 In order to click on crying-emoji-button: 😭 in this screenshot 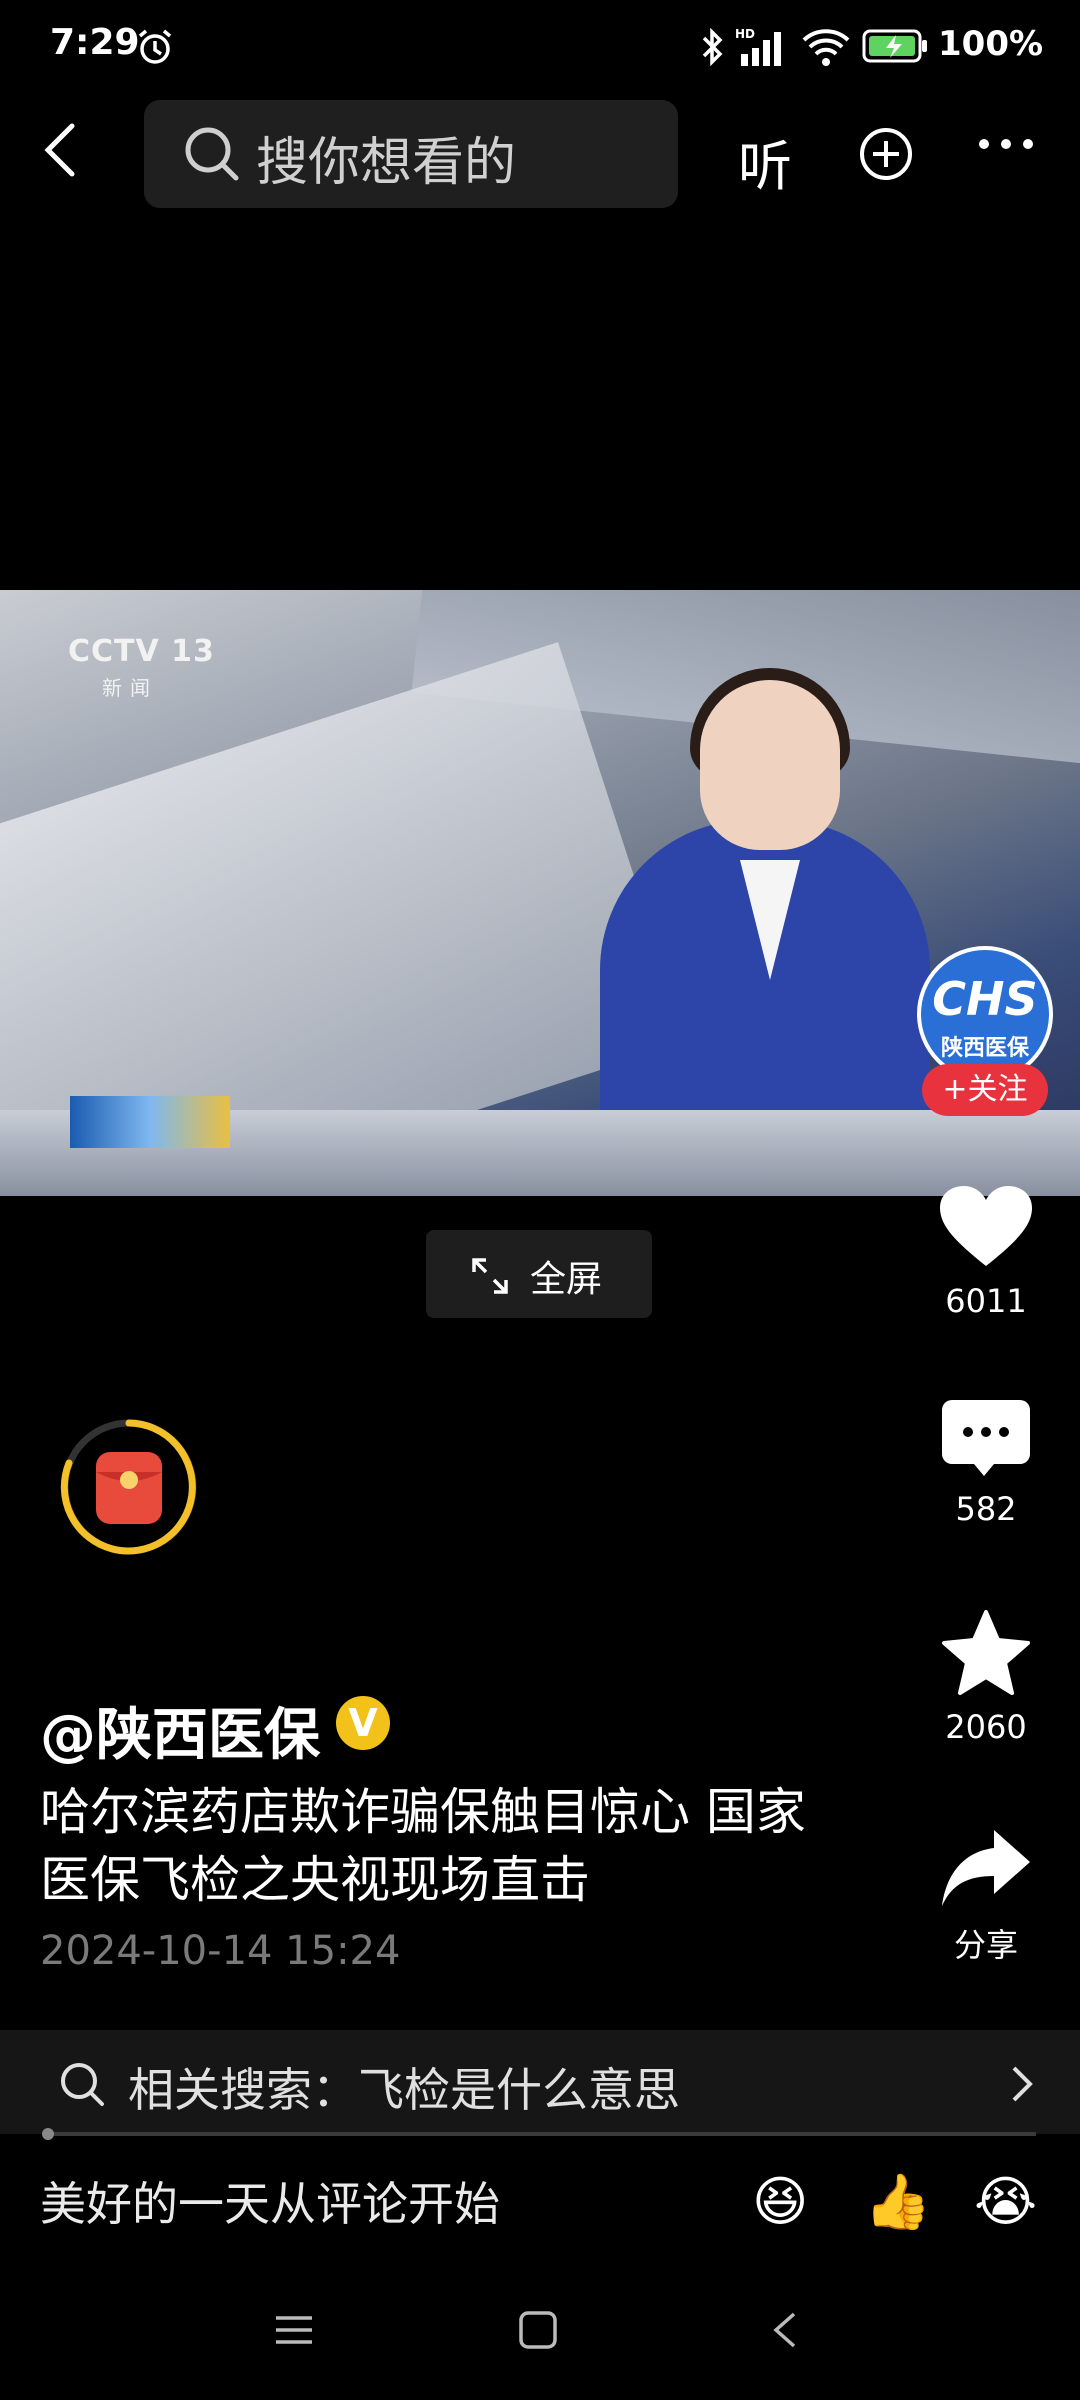, I will do `click(1005, 2202)`.